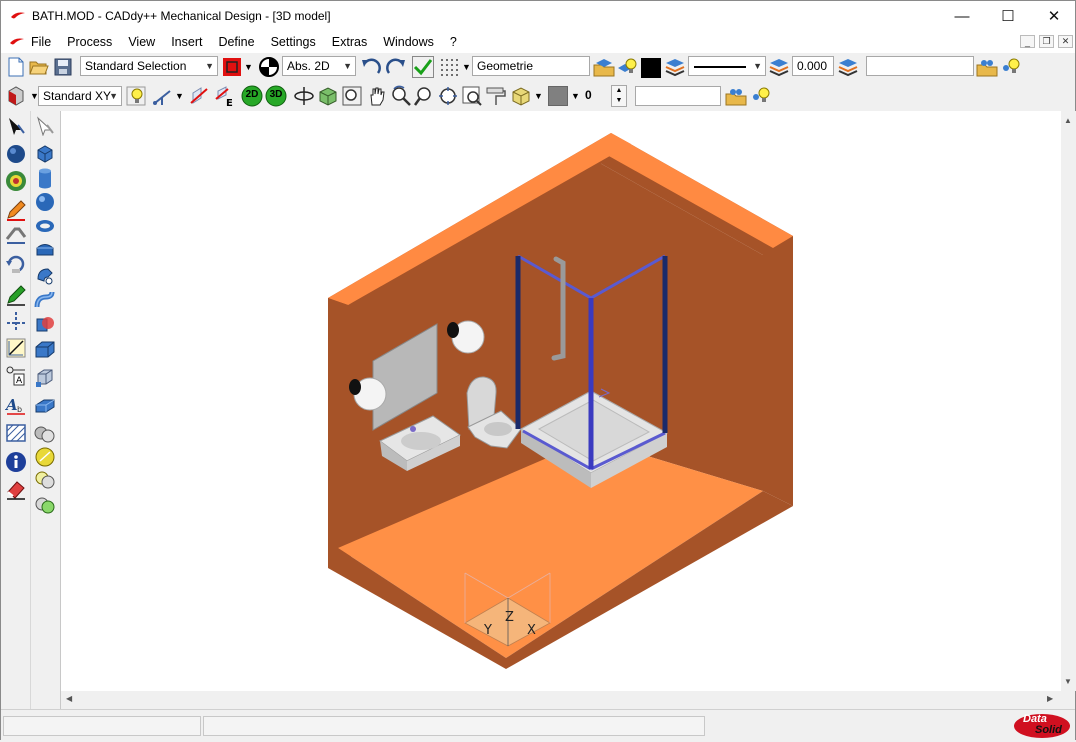  I want to click on draw-pencil-tool, so click(16, 210).